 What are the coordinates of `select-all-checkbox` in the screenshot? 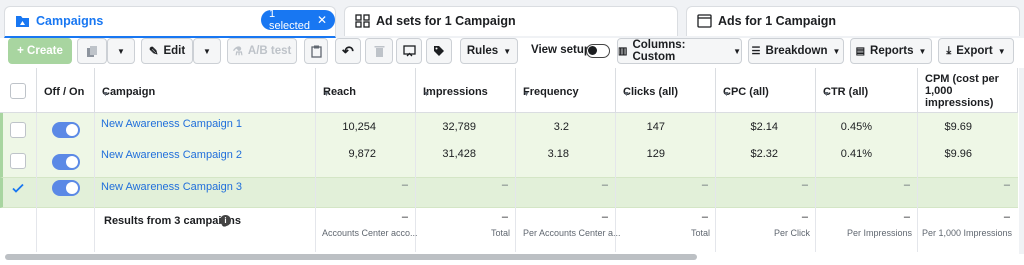 It's located at (18, 91).